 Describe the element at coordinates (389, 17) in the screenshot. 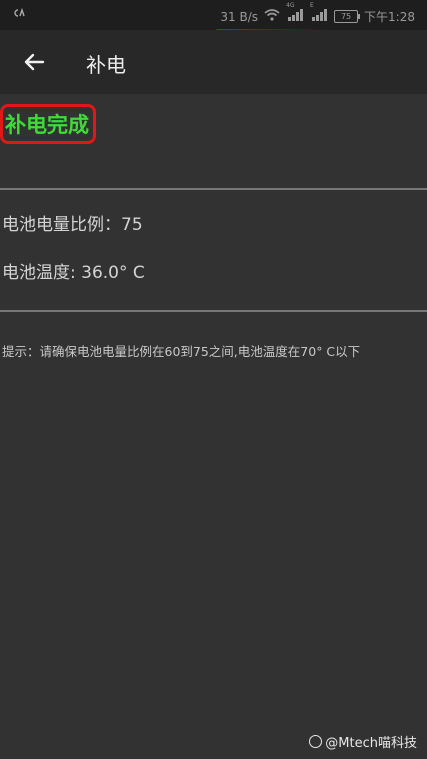

I see `clock: 下午1:28` at that location.